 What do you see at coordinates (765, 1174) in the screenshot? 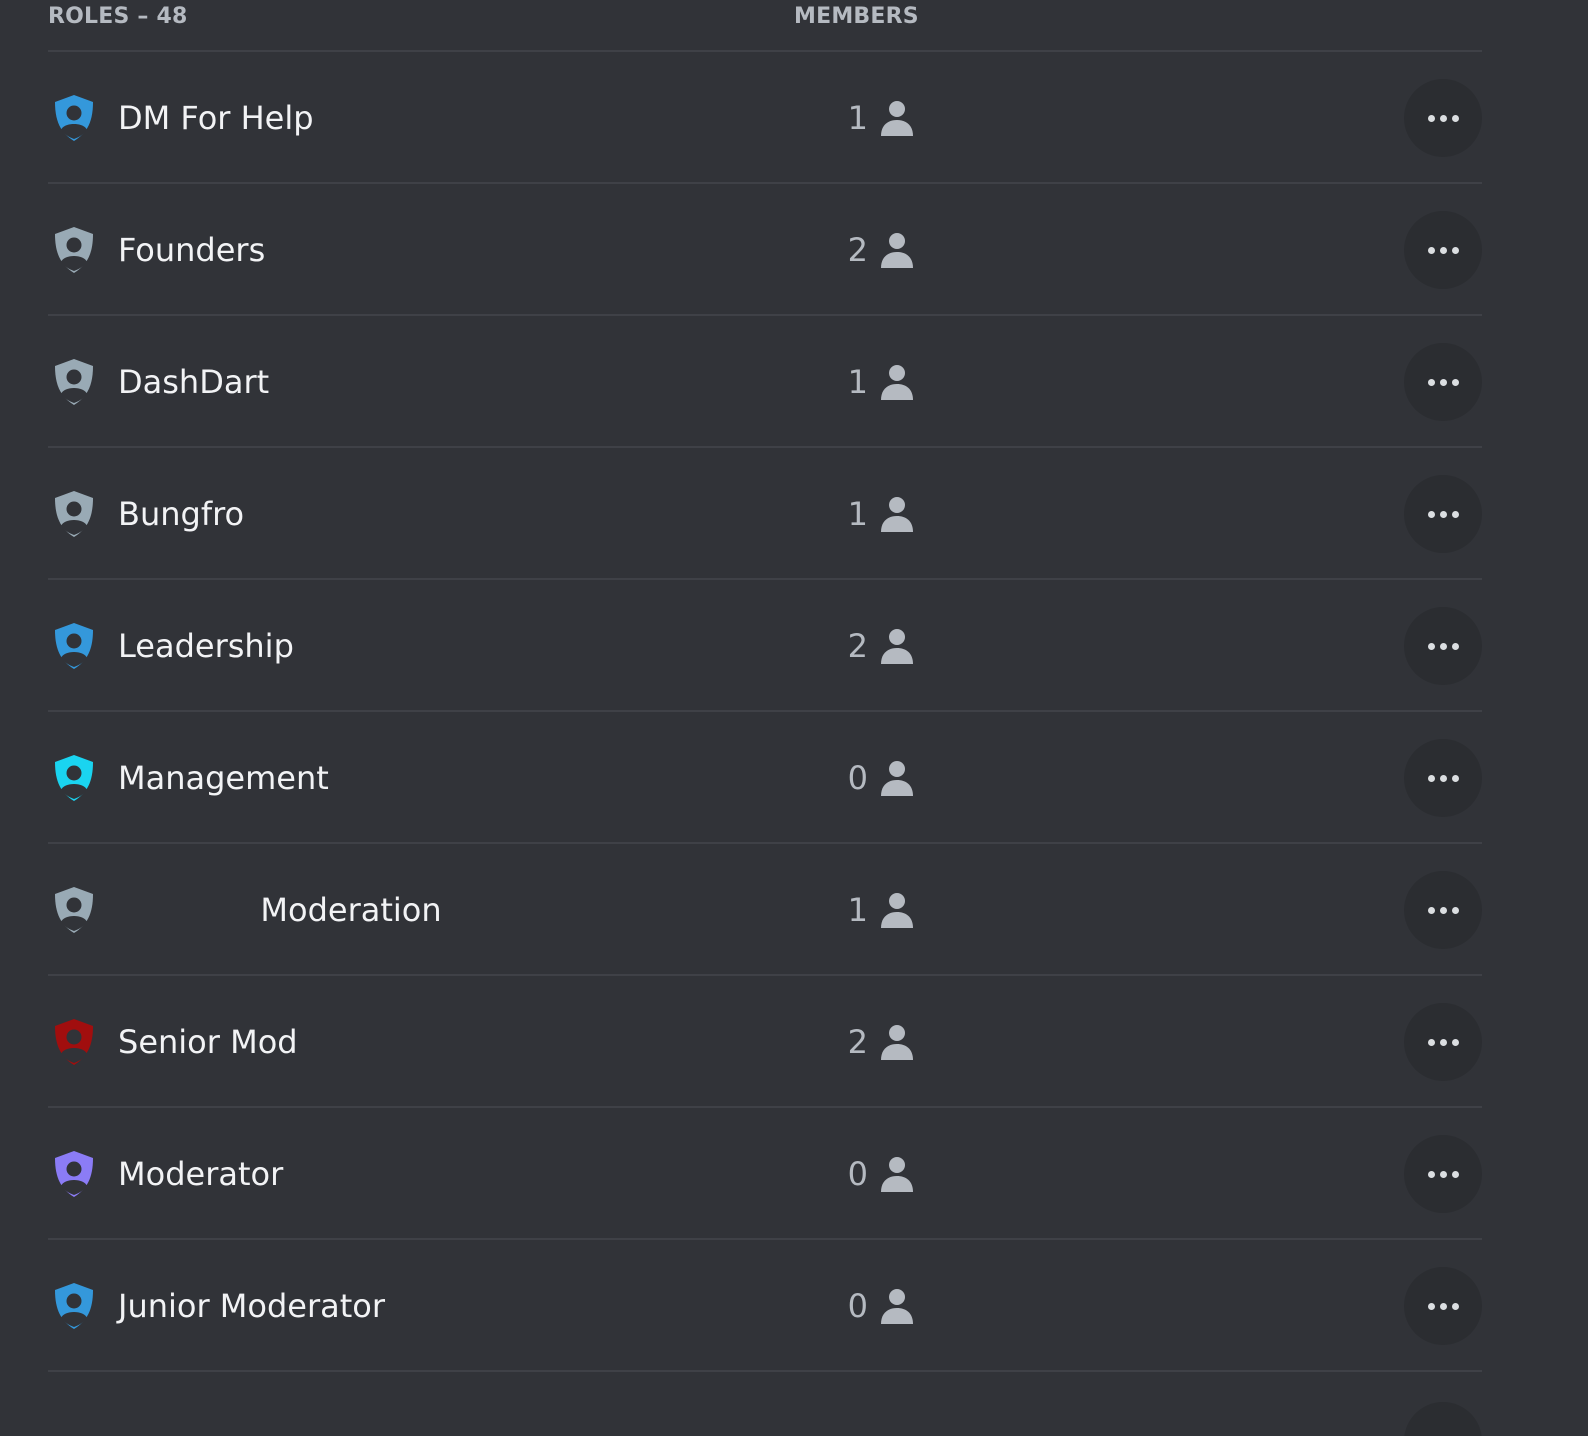
I see `role-row: Moderator 0` at bounding box center [765, 1174].